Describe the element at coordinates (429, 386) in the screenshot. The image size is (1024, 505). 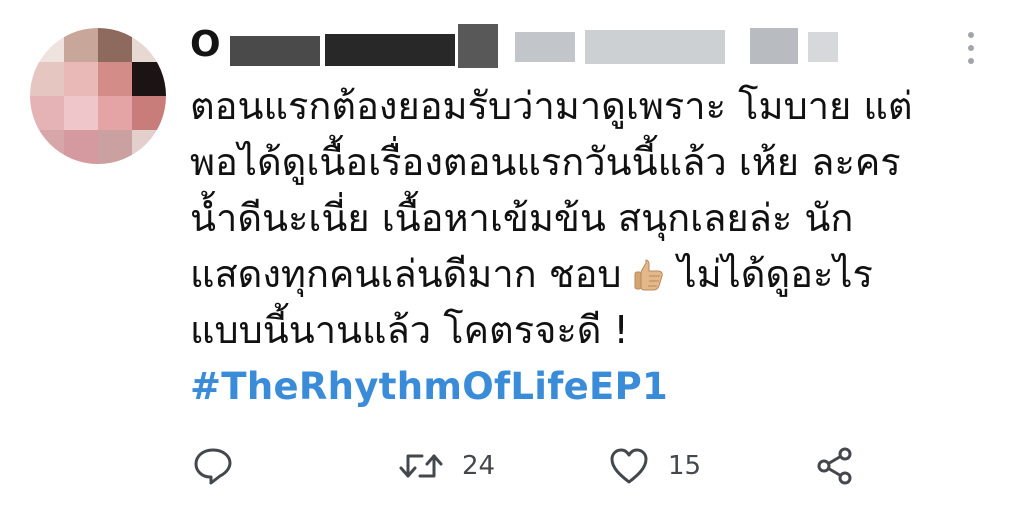
I see `hashtag-link: #TheRhythmOfLifeEP1` at that location.